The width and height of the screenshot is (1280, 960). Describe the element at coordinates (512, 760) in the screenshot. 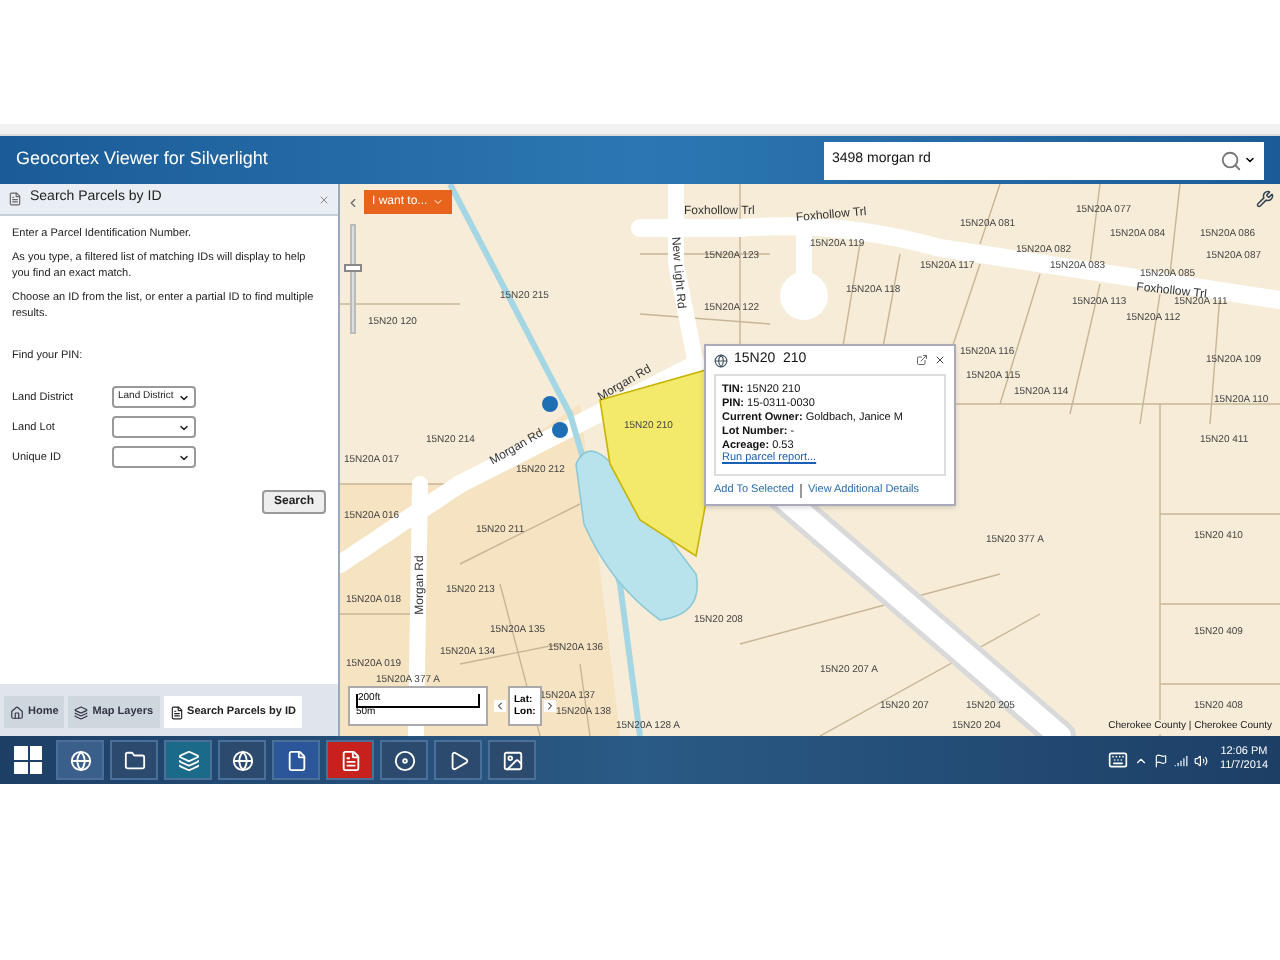

I see `photos-icon` at that location.